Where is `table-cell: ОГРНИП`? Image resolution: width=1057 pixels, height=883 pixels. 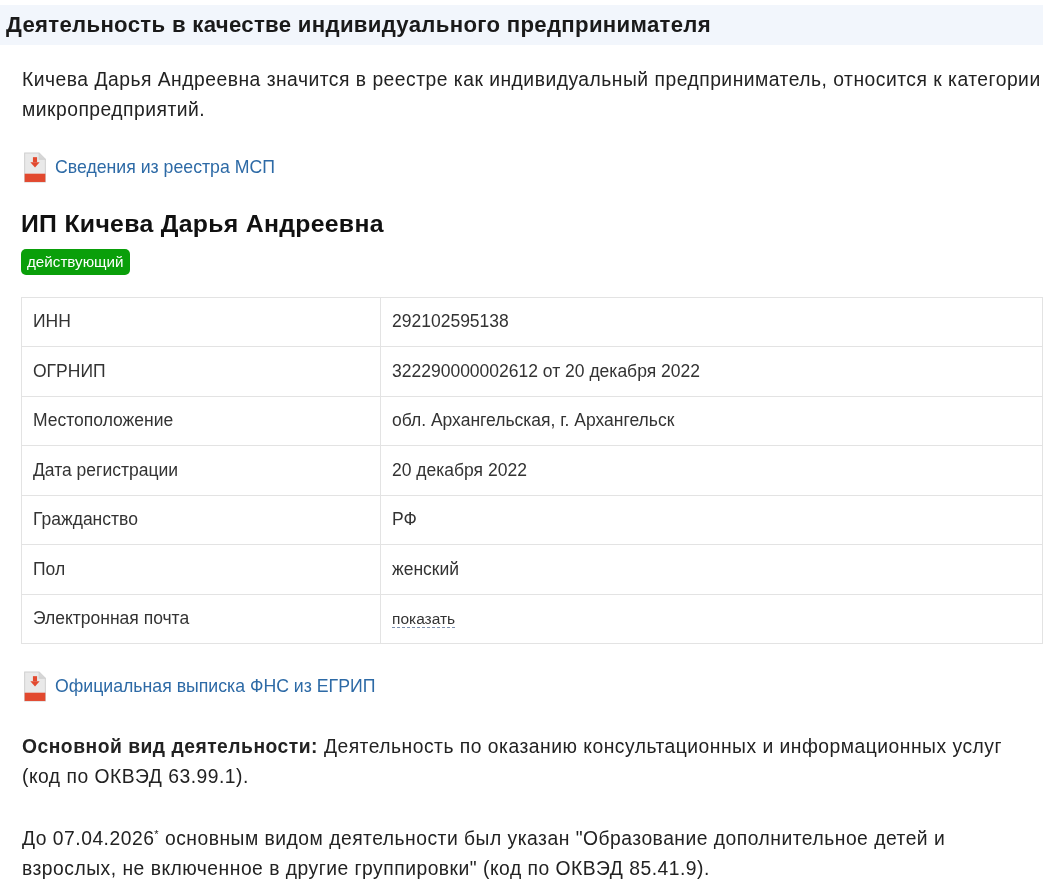 table-cell: ОГРНИП is located at coordinates (201, 371).